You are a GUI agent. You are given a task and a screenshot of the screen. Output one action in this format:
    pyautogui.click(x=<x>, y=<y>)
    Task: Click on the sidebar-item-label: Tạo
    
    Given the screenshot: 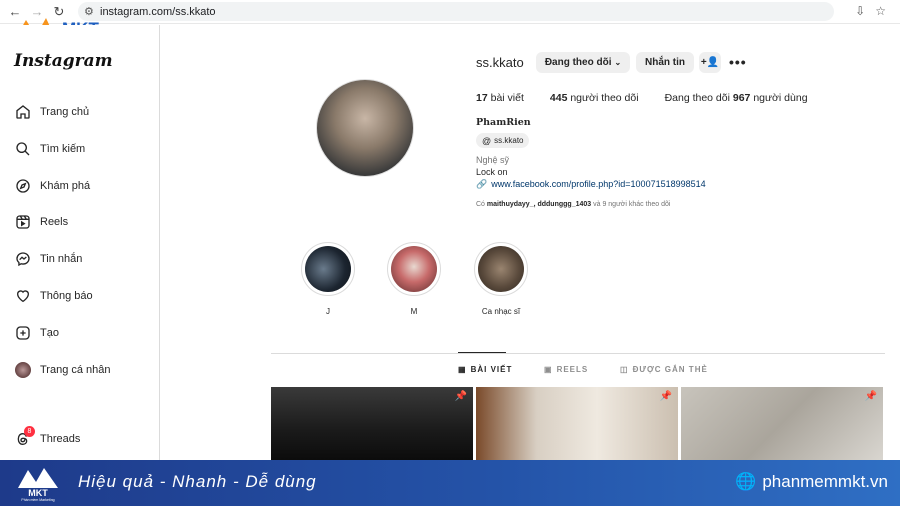 What is the action you would take?
    pyautogui.click(x=49, y=333)
    